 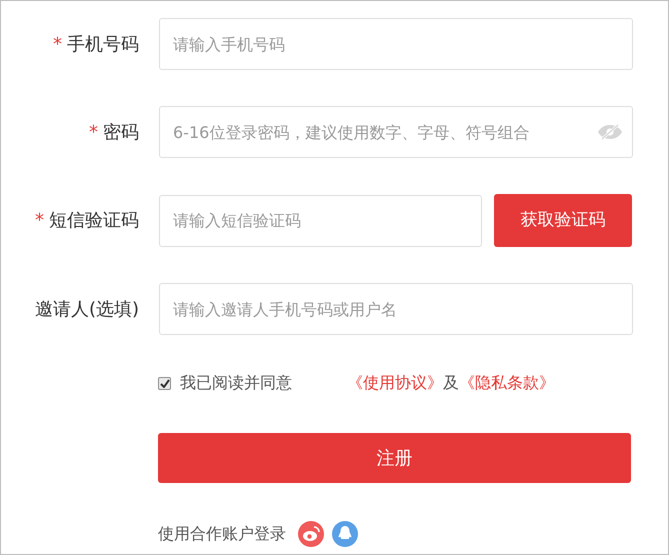 I want to click on input-field: 请输入短信验证码, so click(x=320, y=220).